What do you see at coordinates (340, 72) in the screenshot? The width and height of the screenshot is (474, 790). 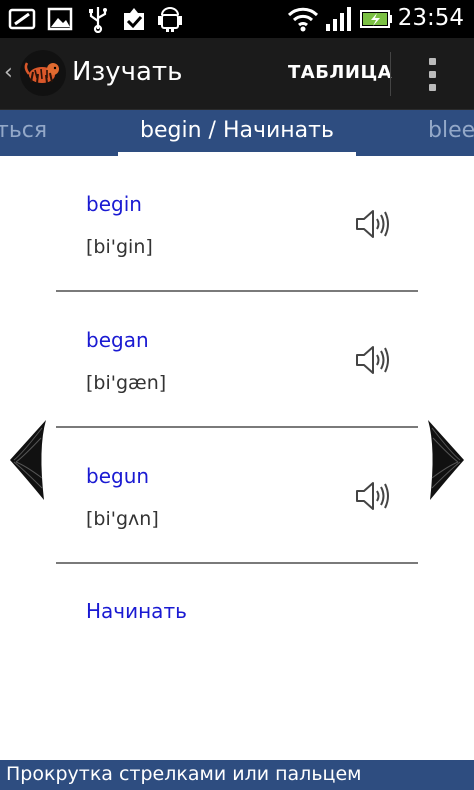 I see `table-button: ТАБЛИЦА` at bounding box center [340, 72].